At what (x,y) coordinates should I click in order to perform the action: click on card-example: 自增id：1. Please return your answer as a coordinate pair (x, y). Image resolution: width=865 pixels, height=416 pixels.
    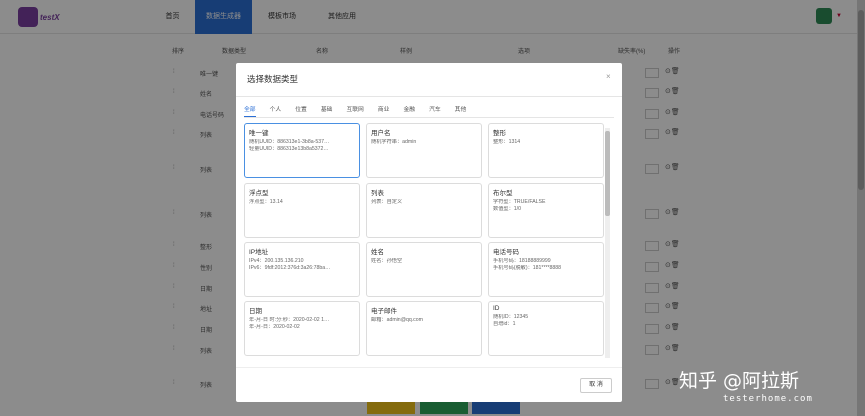
    Looking at the image, I should click on (504, 324).